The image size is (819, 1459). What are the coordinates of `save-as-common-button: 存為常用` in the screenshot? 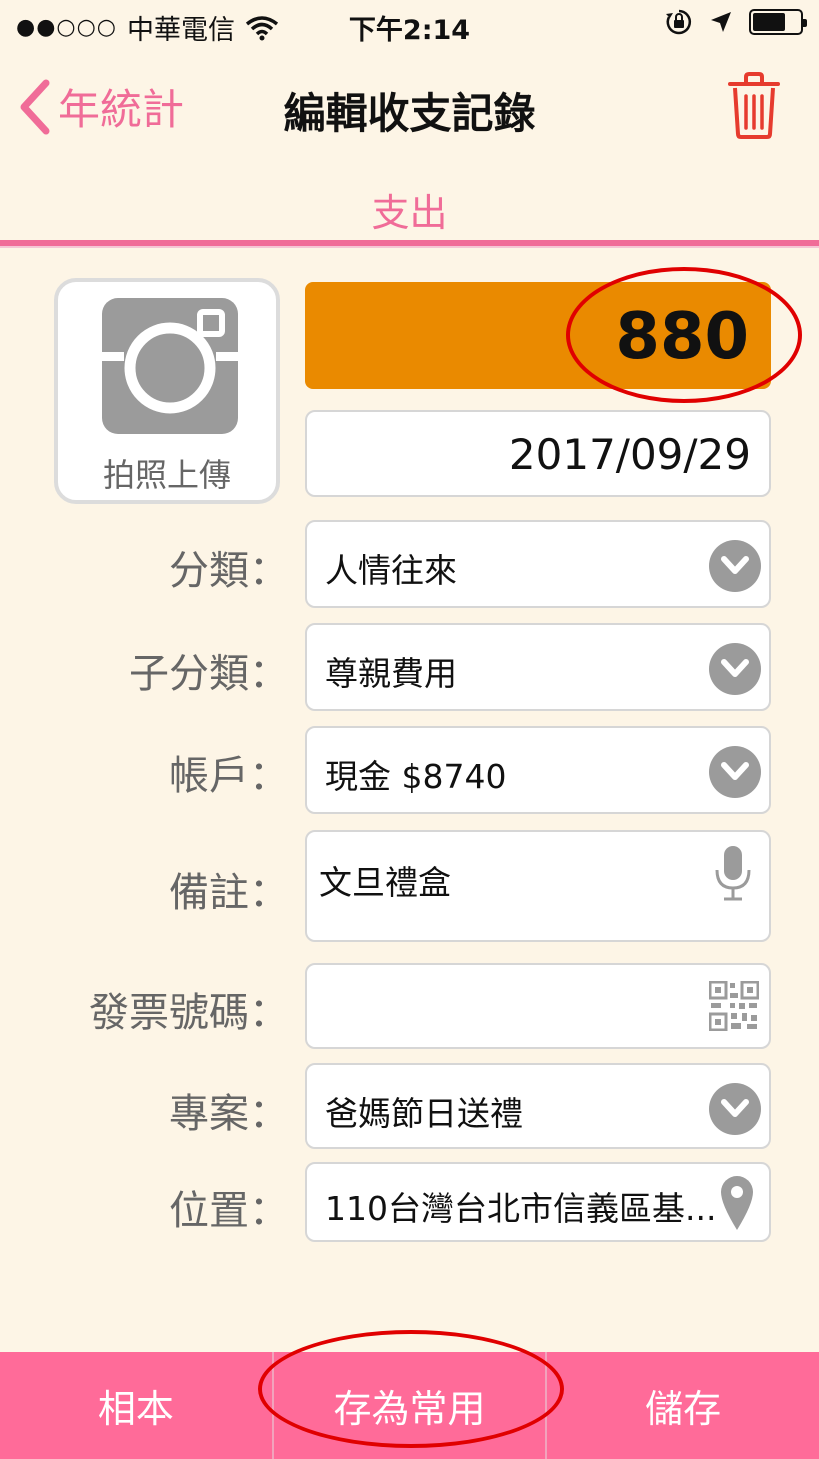 It's located at (411, 1405).